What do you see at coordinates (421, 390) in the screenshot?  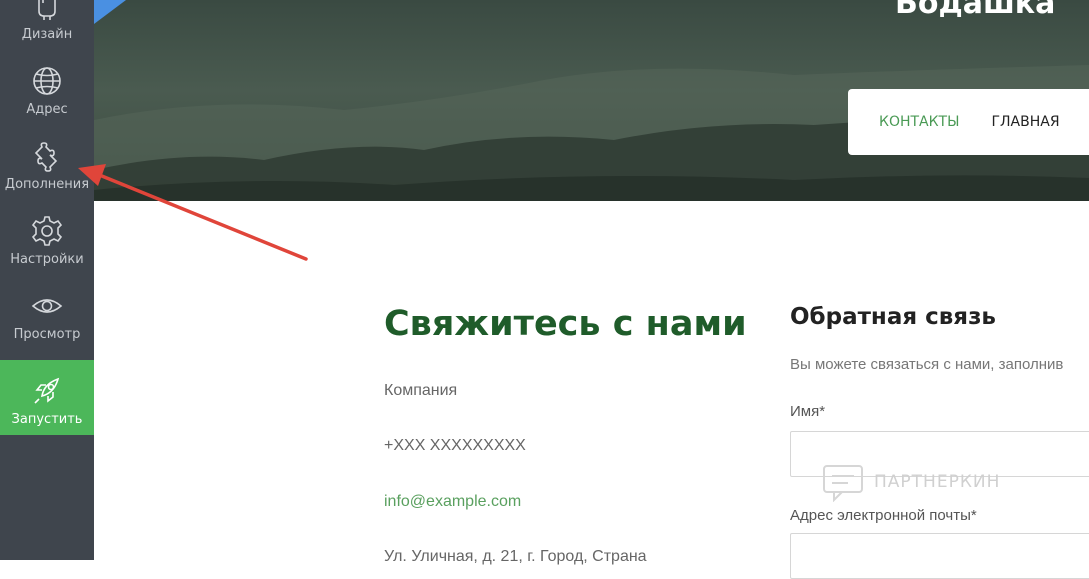 I see `company-name: Компания` at bounding box center [421, 390].